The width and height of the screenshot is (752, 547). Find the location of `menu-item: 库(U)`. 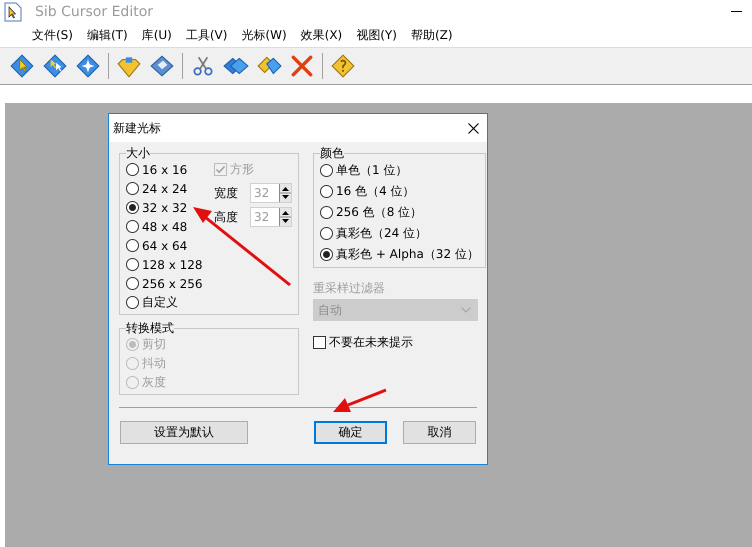

menu-item: 库(U) is located at coordinates (157, 35).